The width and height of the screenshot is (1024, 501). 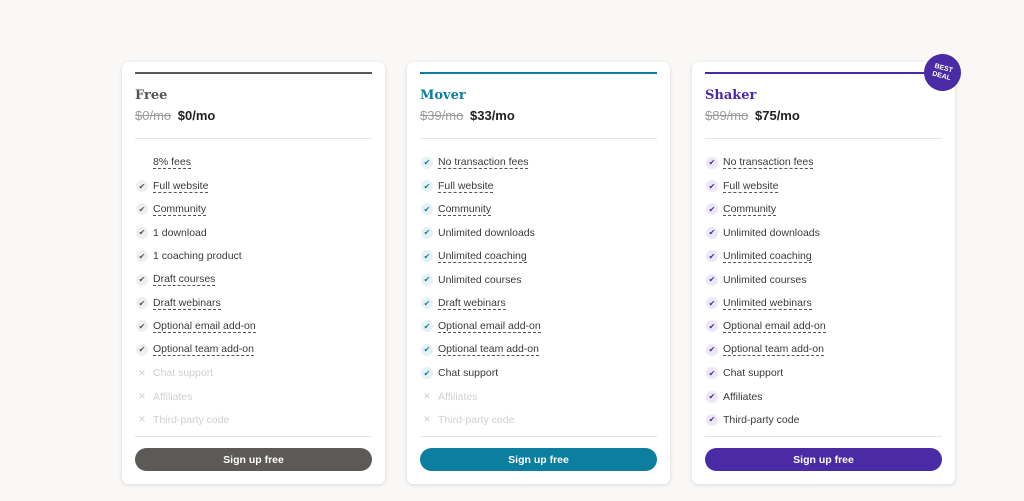 What do you see at coordinates (253, 256) in the screenshot?
I see `feature-item: ✔ 1 coaching product` at bounding box center [253, 256].